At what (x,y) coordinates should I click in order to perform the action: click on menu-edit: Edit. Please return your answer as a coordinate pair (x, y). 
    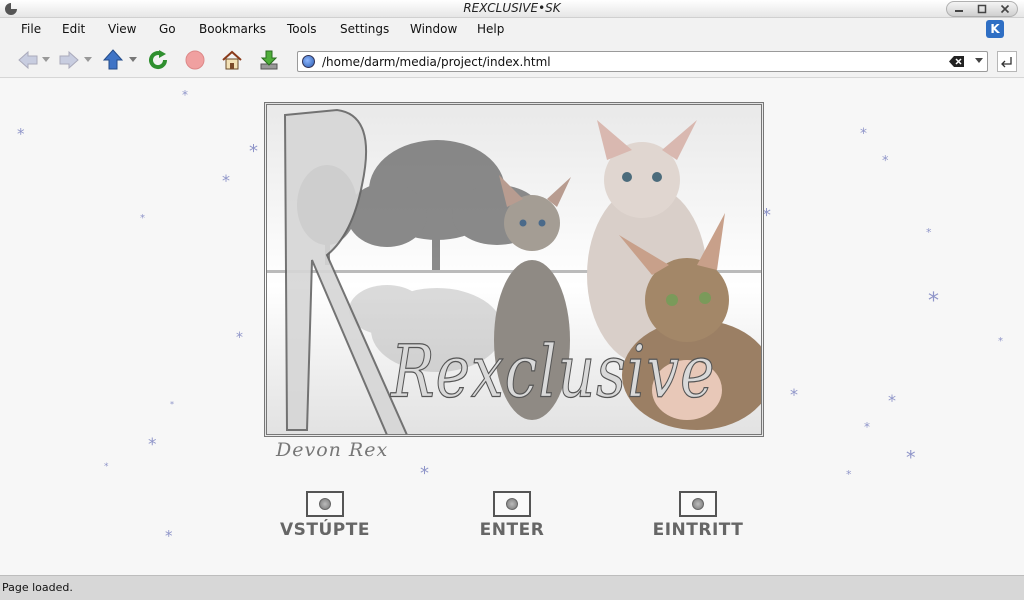
    Looking at the image, I should click on (73, 29).